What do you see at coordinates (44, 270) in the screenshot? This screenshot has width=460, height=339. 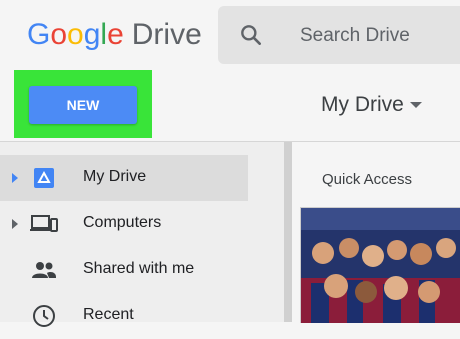 I see `people-icon` at bounding box center [44, 270].